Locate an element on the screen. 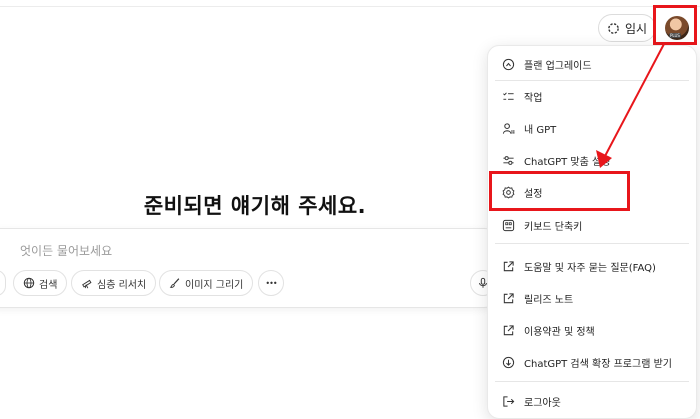  menu-item-label: 플랜 업그레이드 is located at coordinates (558, 66).